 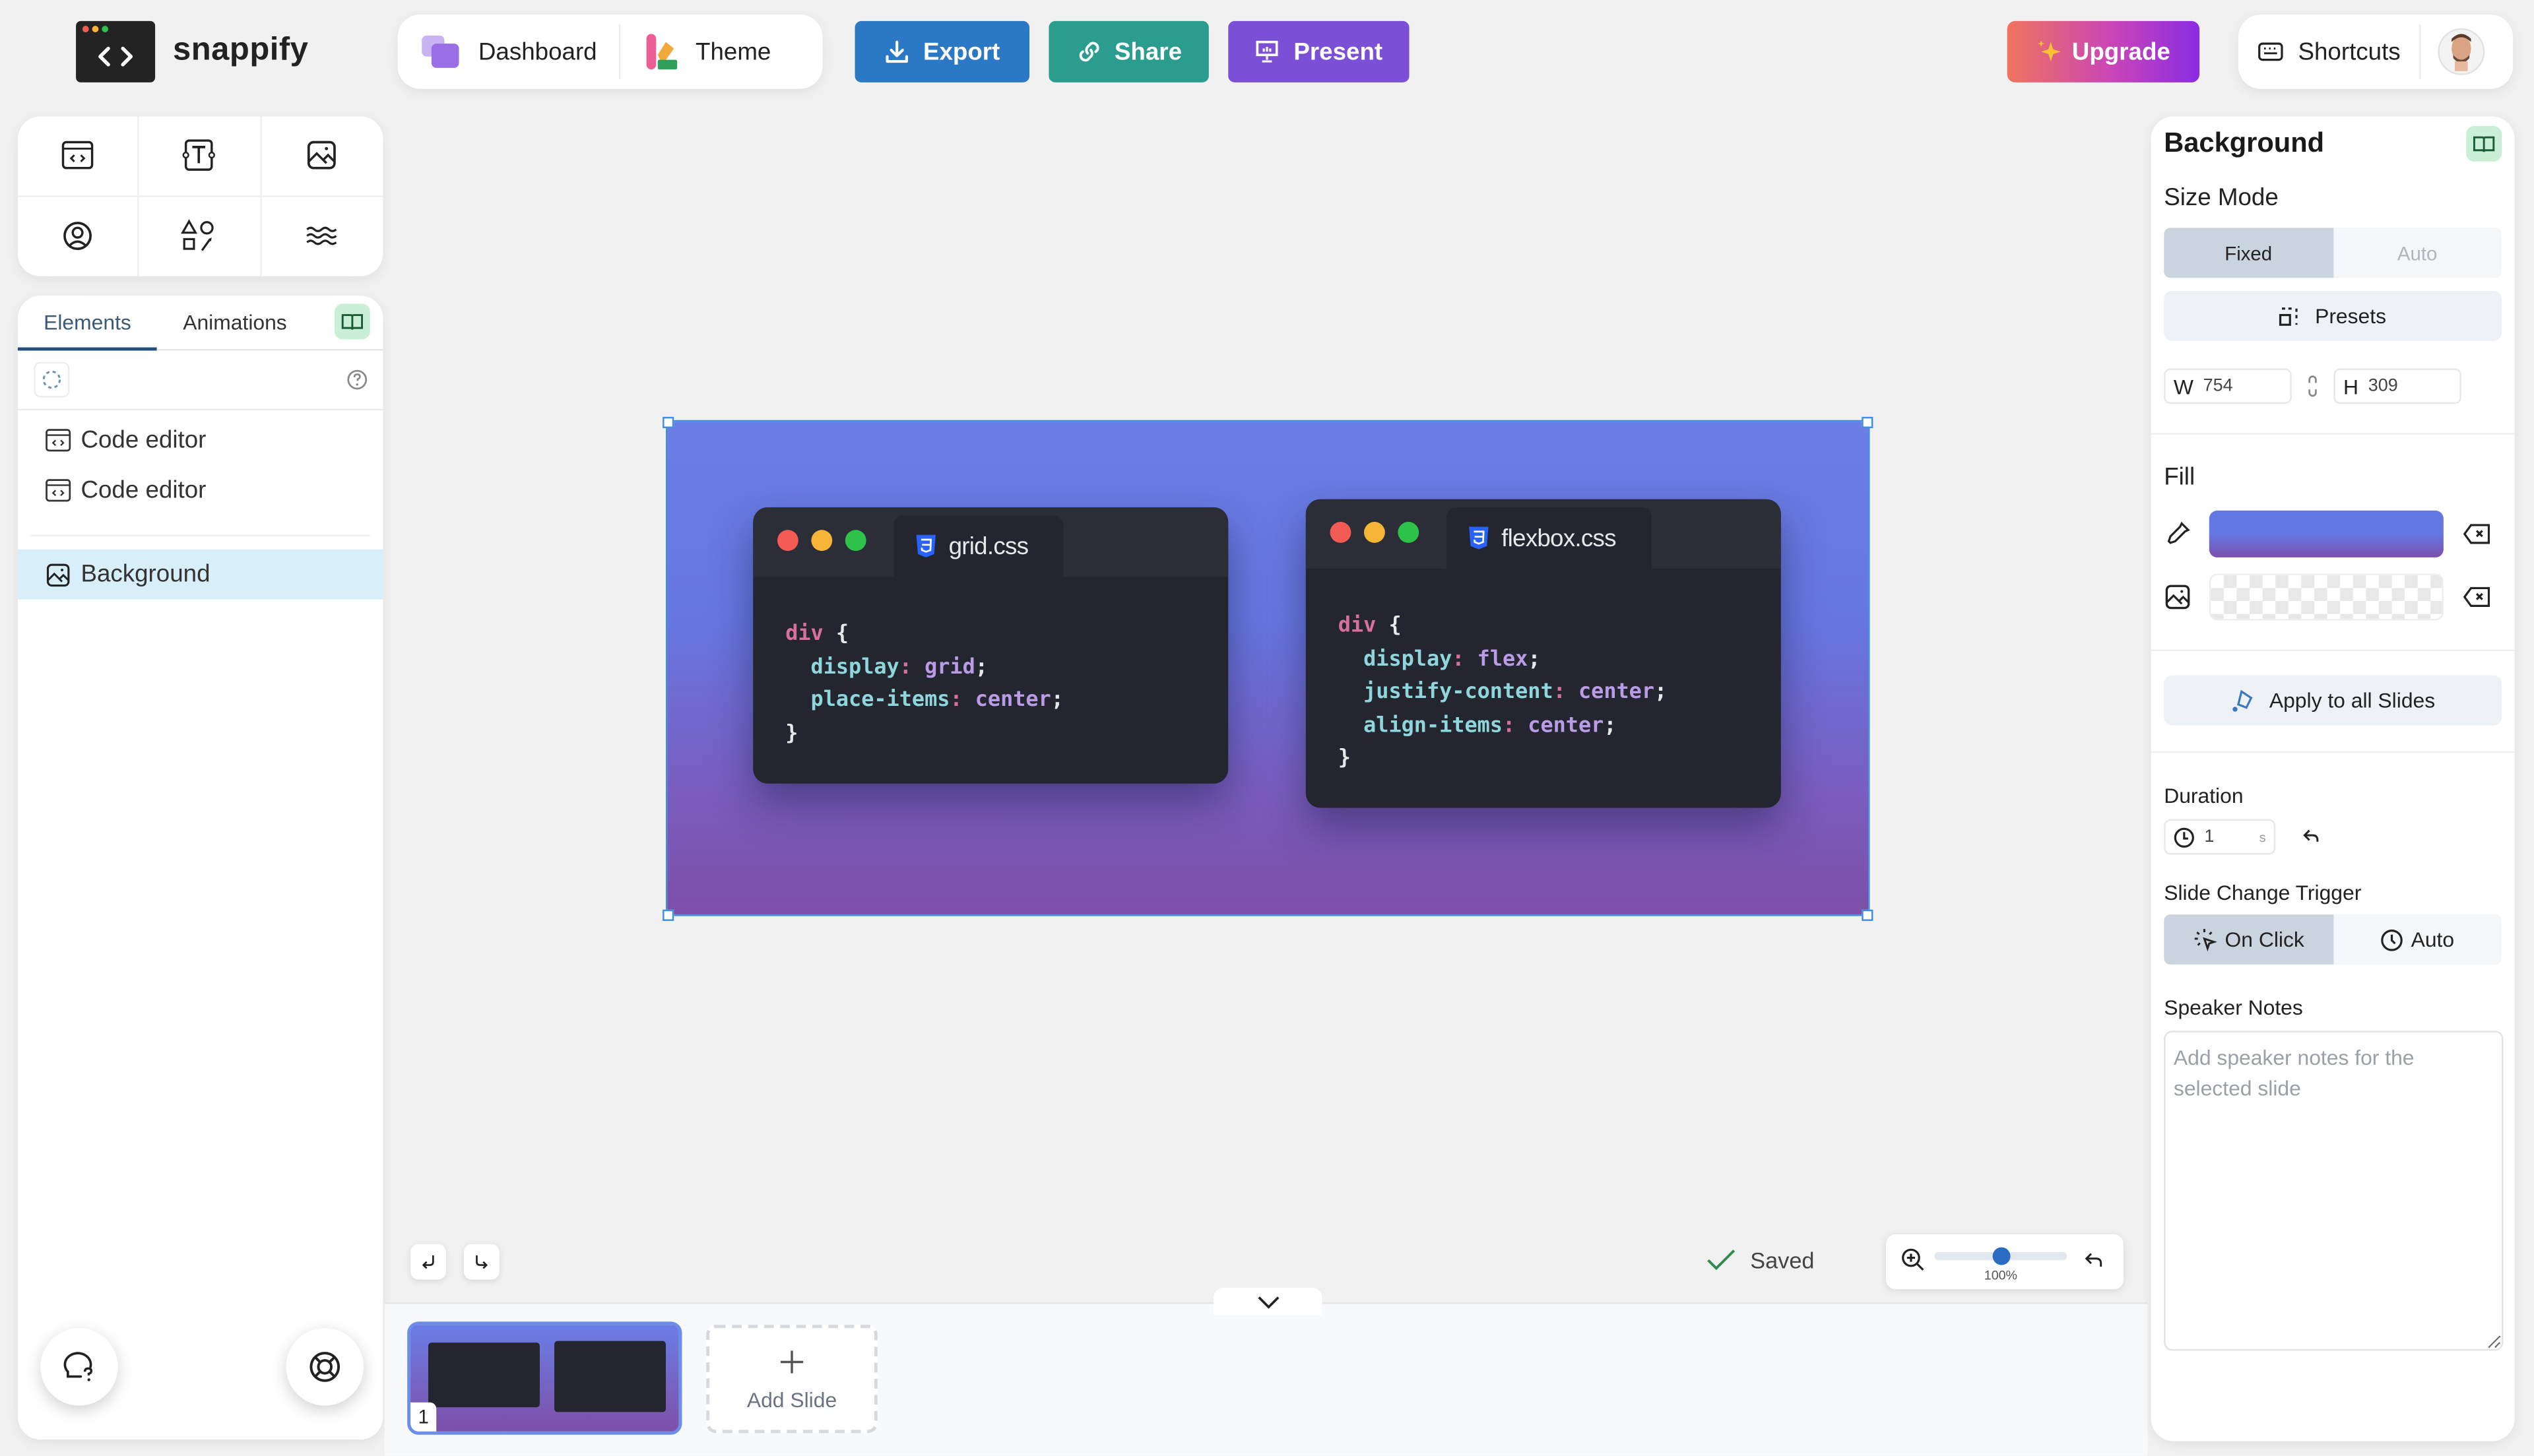 I want to click on presets-button: Presets, so click(x=2333, y=315).